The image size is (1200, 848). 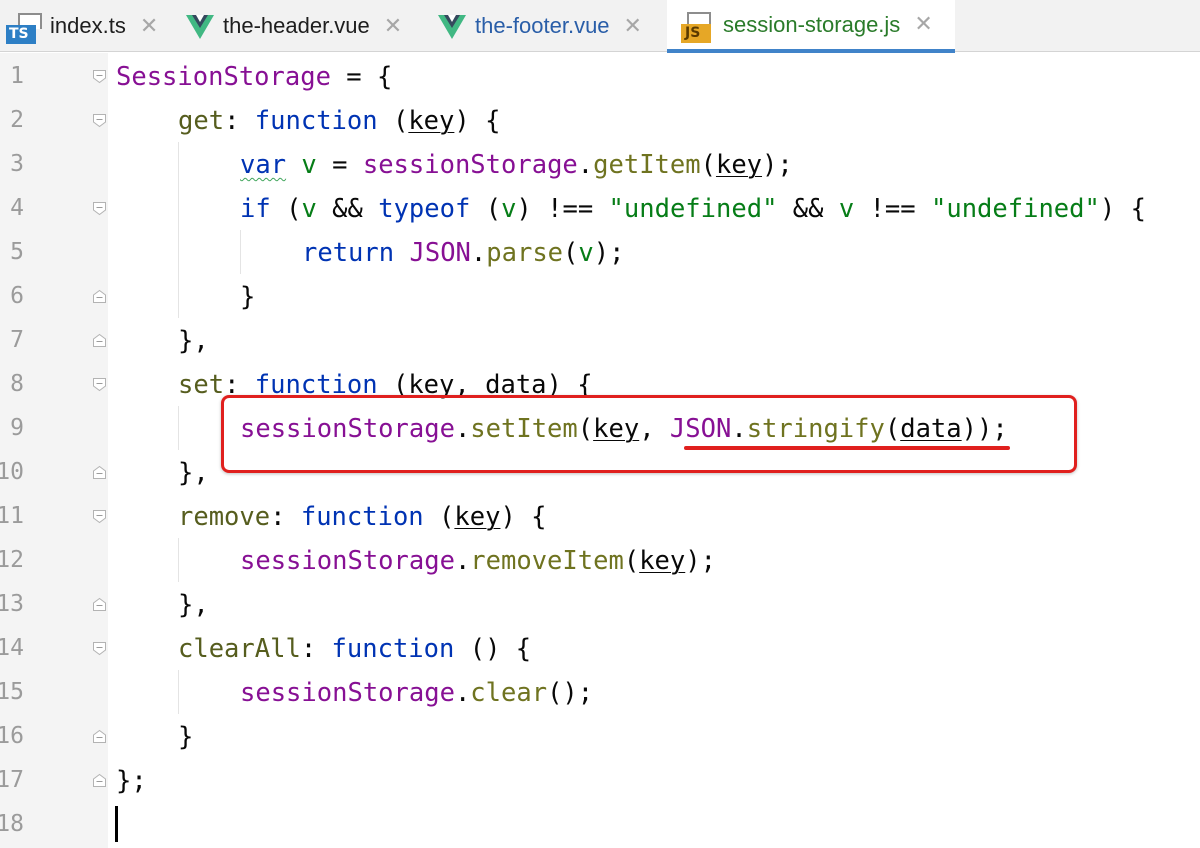 What do you see at coordinates (12, 824) in the screenshot?
I see `line-number: 18` at bounding box center [12, 824].